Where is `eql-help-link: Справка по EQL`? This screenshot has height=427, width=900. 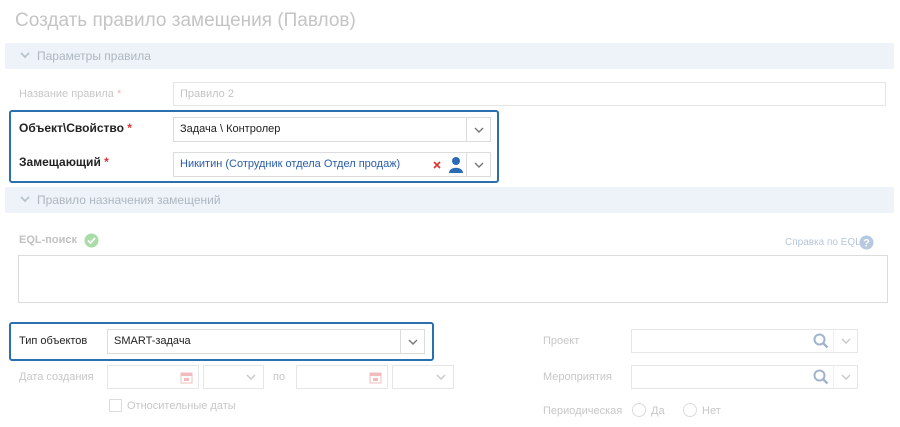 eql-help-link: Справка по EQL is located at coordinates (823, 242).